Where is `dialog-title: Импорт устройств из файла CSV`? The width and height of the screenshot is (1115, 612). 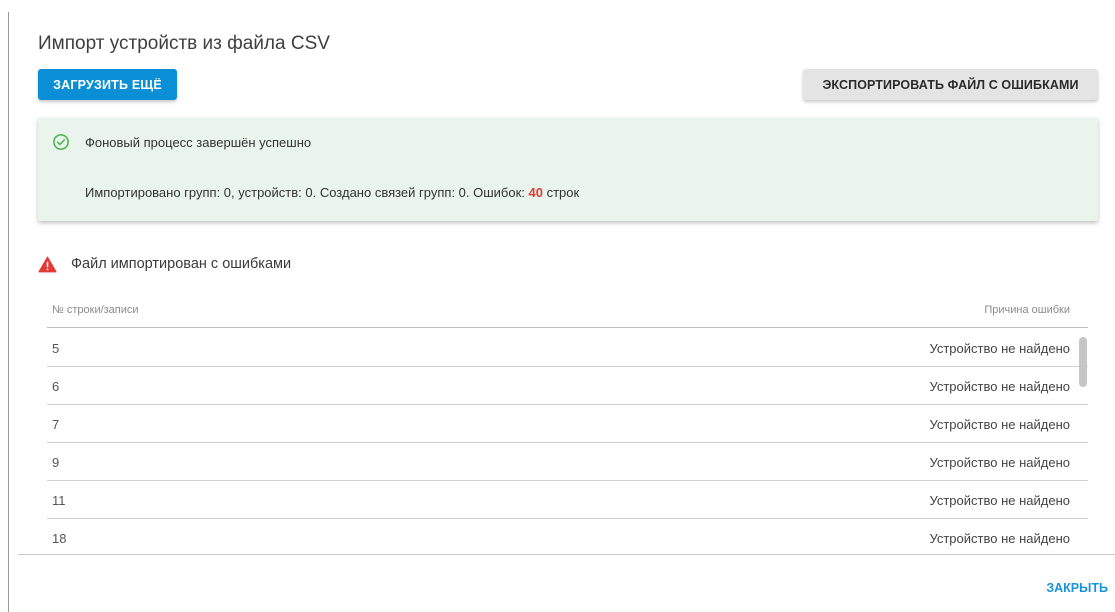 dialog-title: Импорт устройств из файла CSV is located at coordinates (184, 43).